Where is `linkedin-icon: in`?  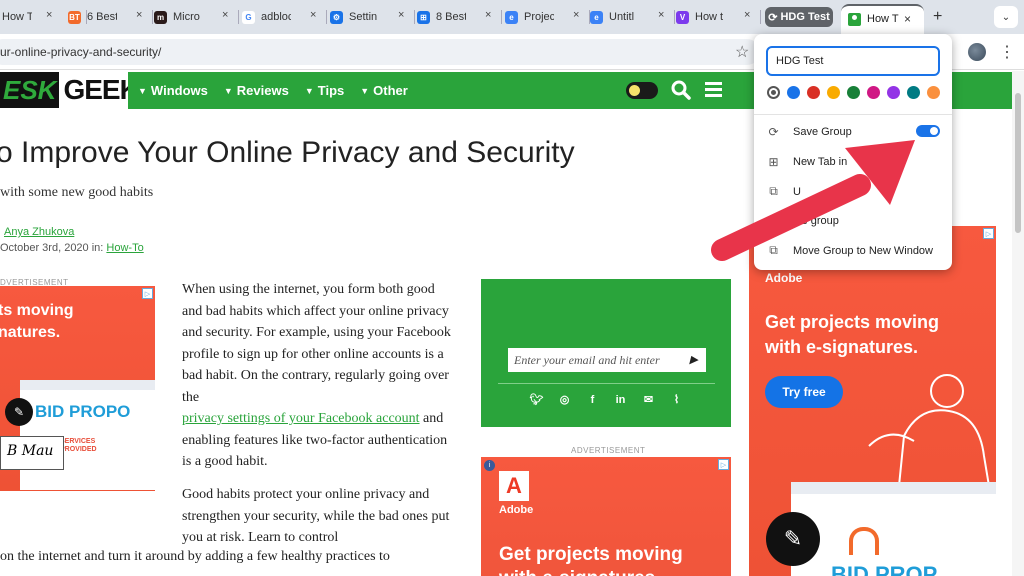 linkedin-icon: in is located at coordinates (620, 399).